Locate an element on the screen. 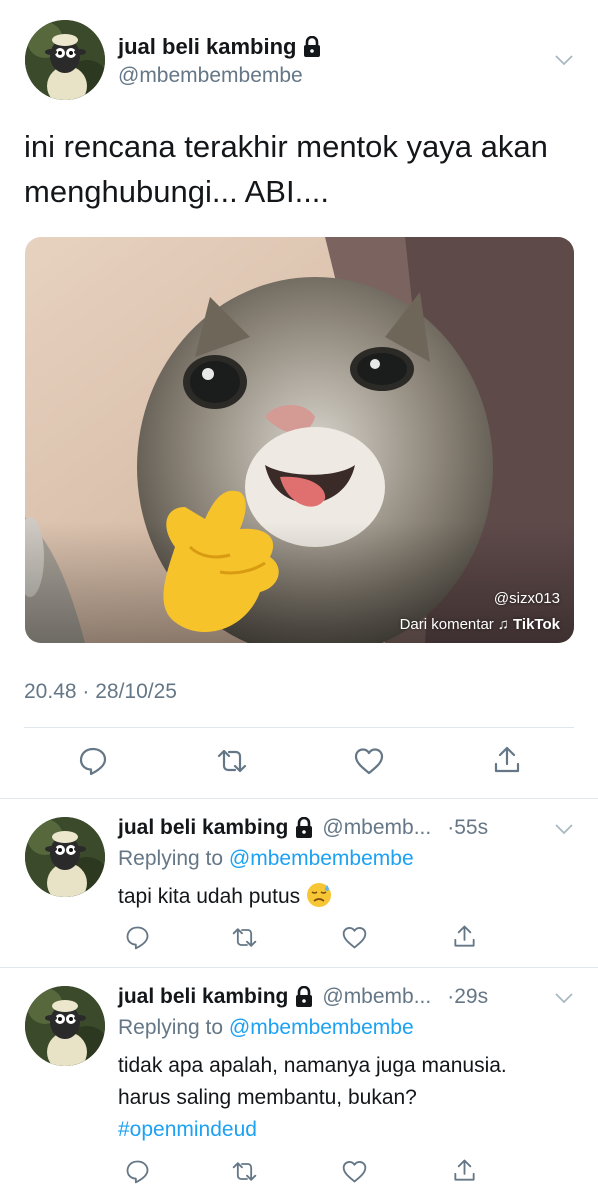 The height and width of the screenshot is (1200, 598). display-name-row: jual beli kambing is located at coordinates (220, 47).